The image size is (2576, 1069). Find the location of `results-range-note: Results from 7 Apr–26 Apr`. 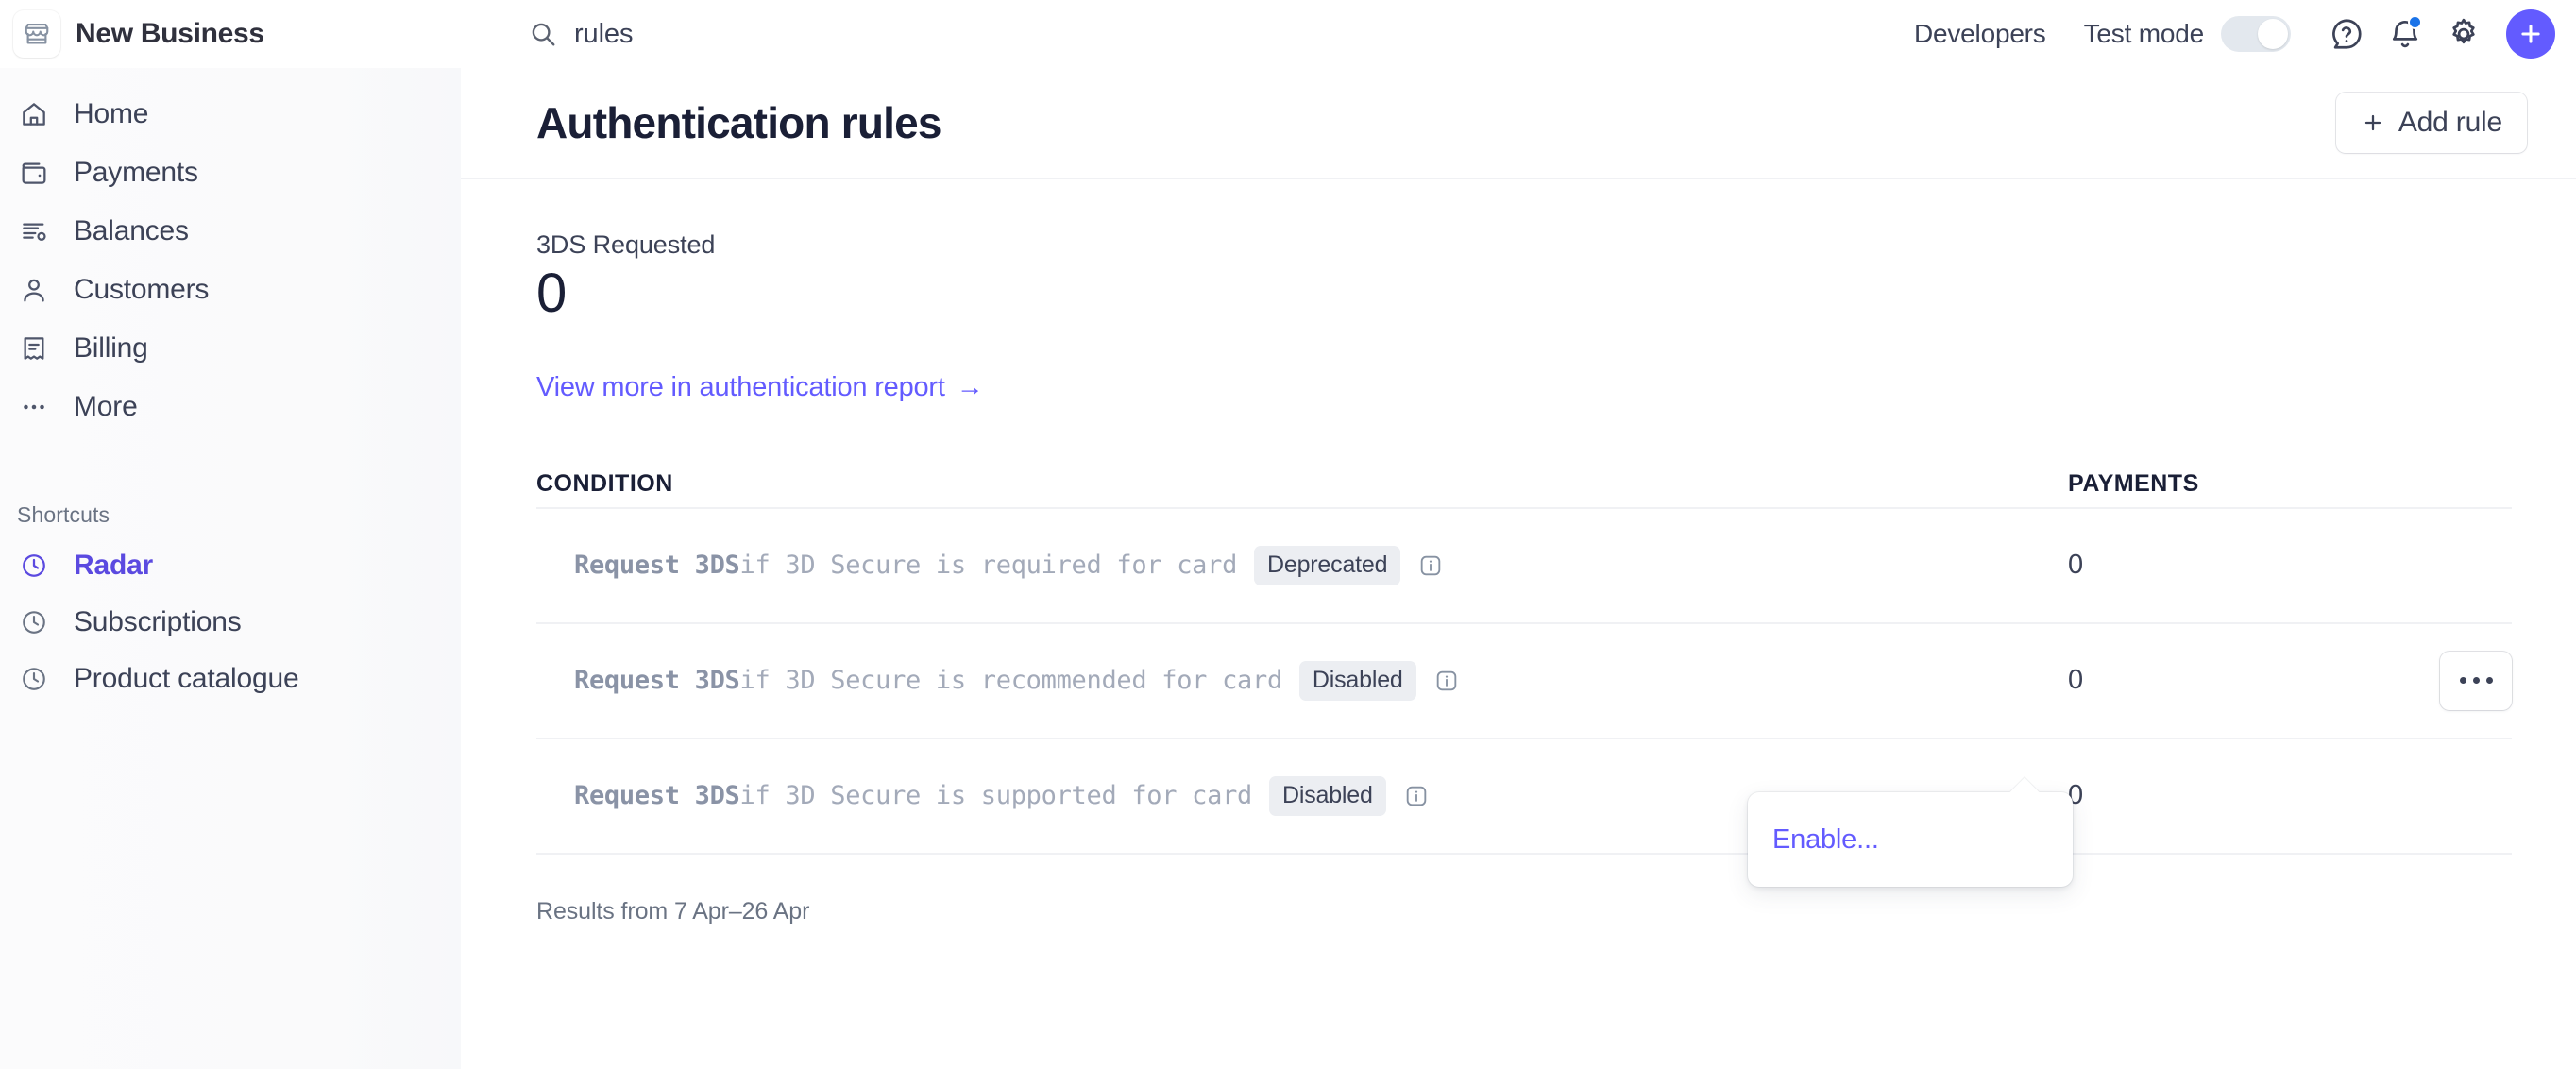

results-range-note: Results from 7 Apr–26 Apr is located at coordinates (673, 911).